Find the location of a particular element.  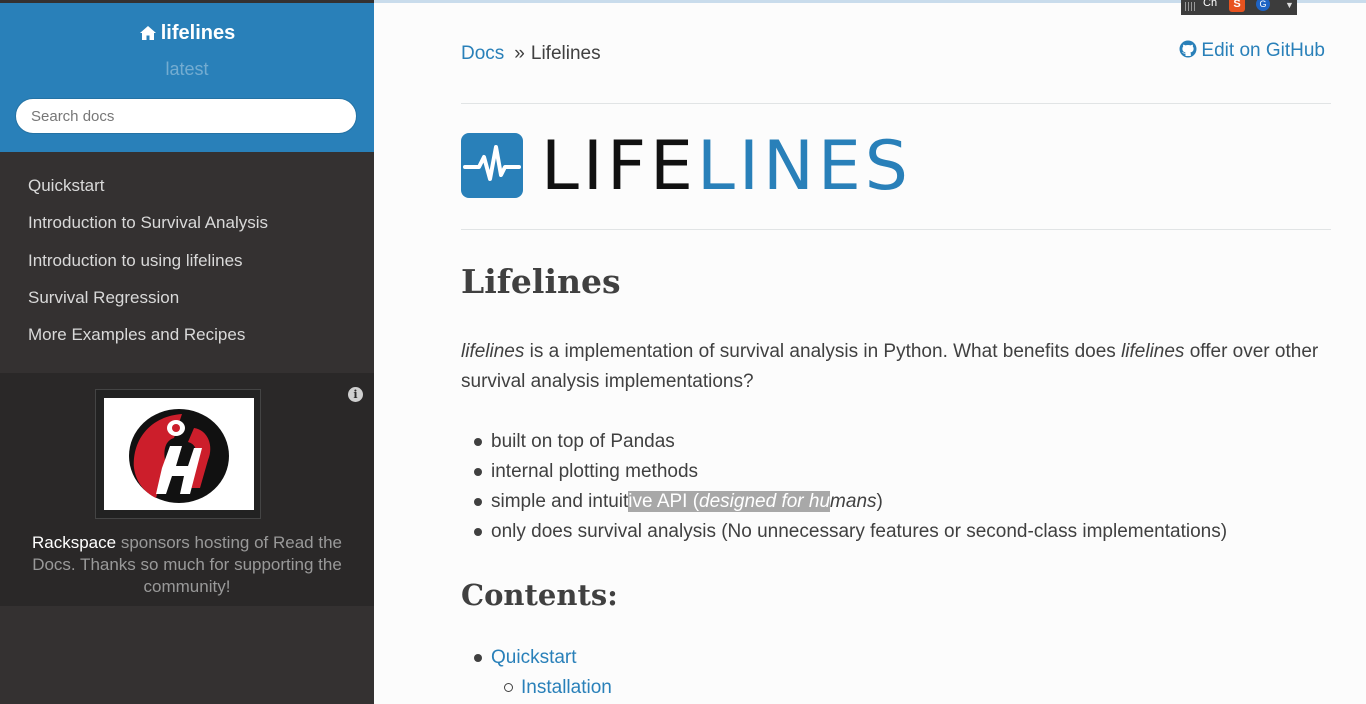

ime-toolbar: Ch S G ▼ is located at coordinates (1239, 7).